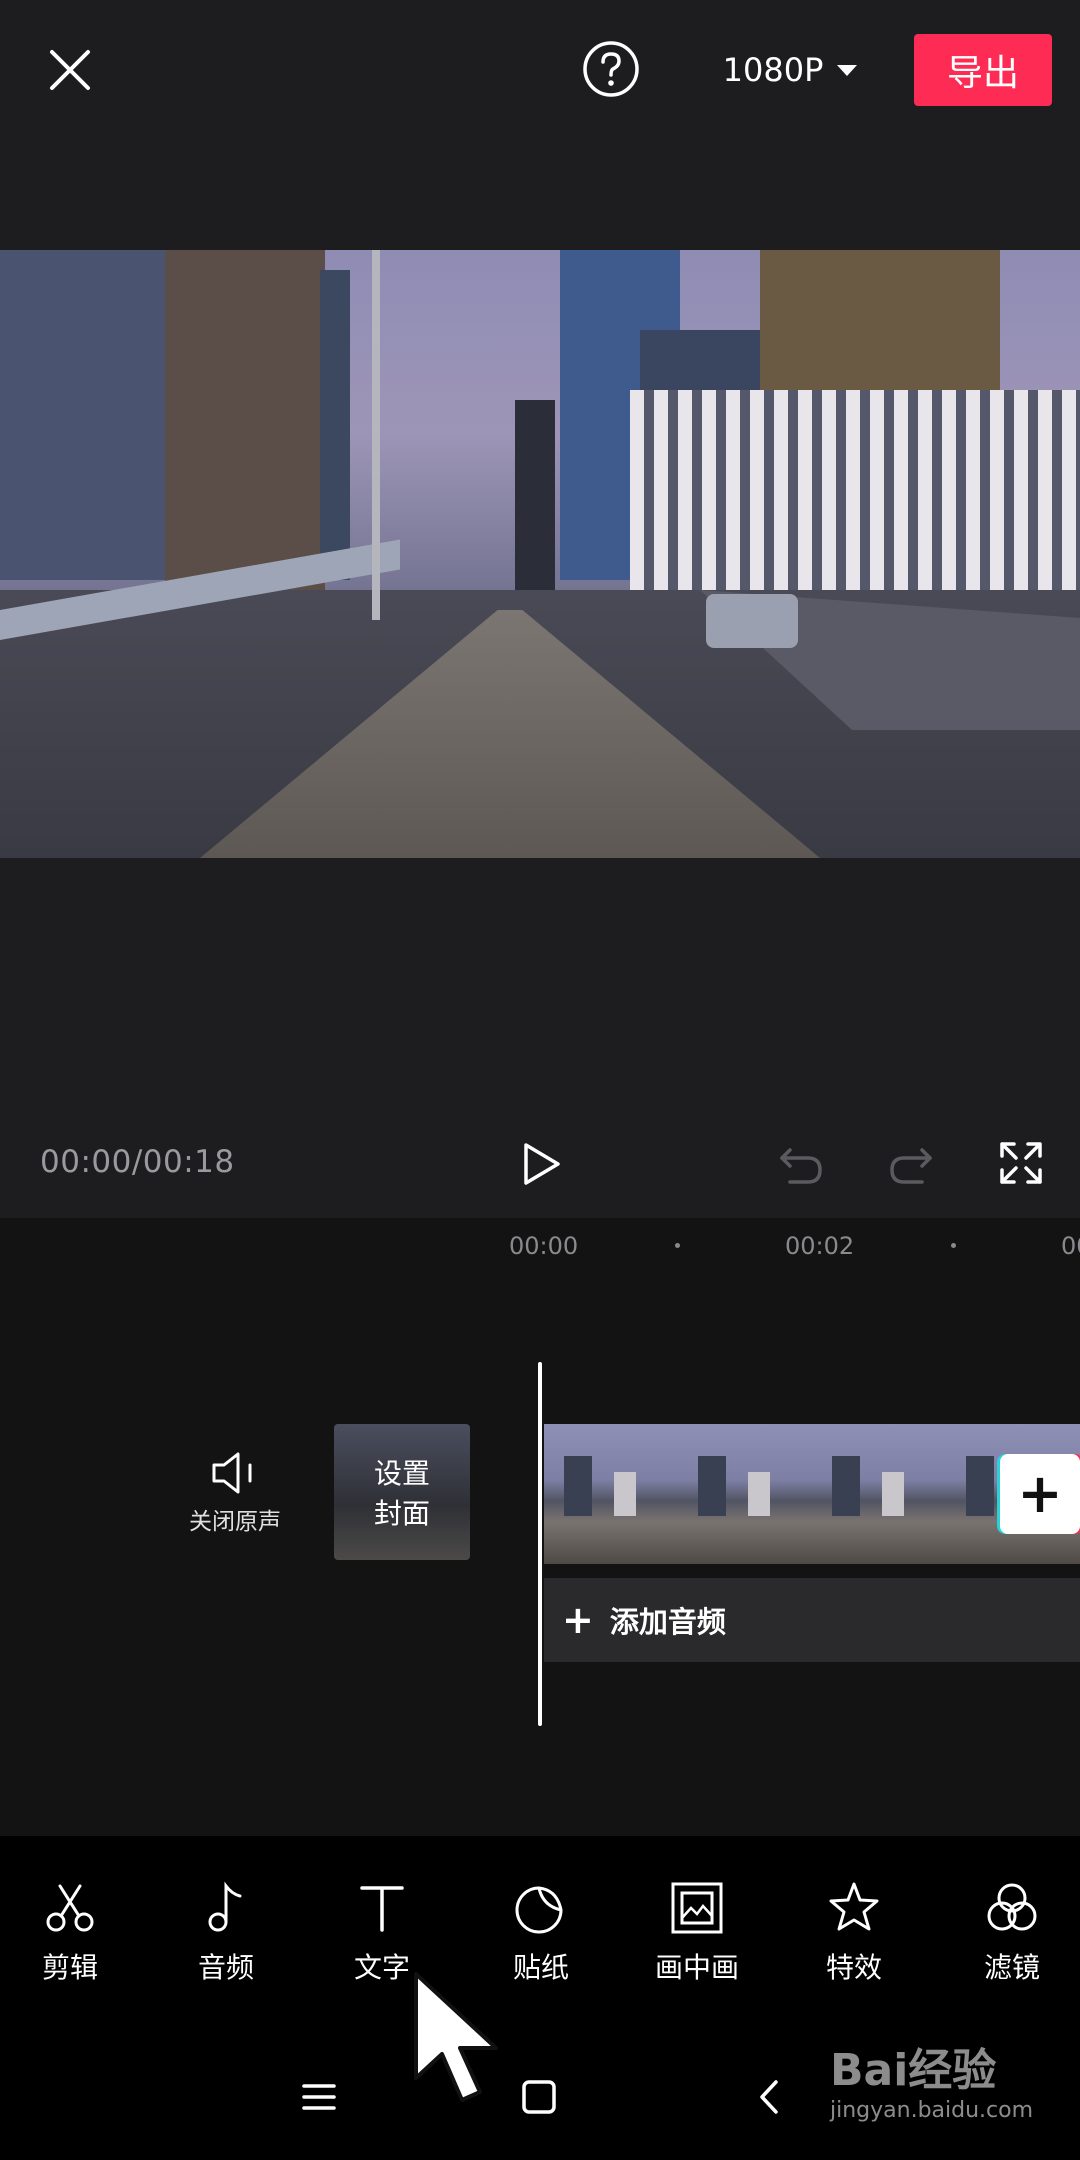 This screenshot has width=1080, height=2160. I want to click on tool-label: 剪辑, so click(69, 1967).